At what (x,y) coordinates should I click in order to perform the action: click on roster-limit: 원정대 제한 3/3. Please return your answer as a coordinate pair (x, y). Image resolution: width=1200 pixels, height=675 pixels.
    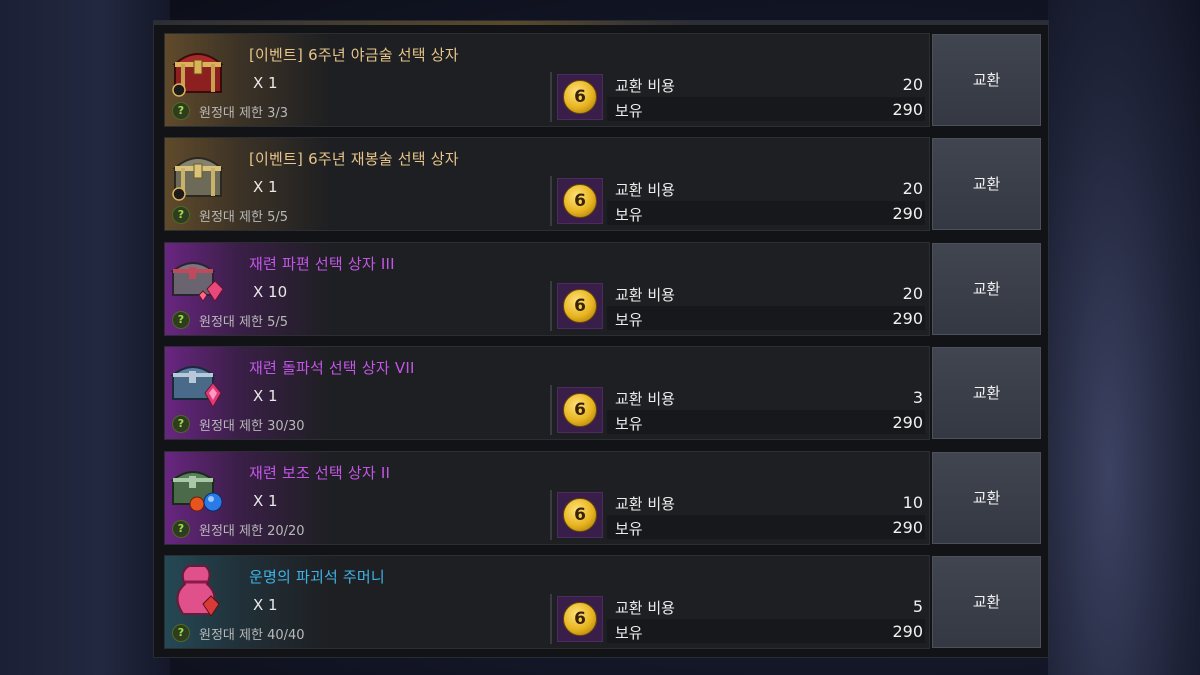
    Looking at the image, I should click on (243, 113).